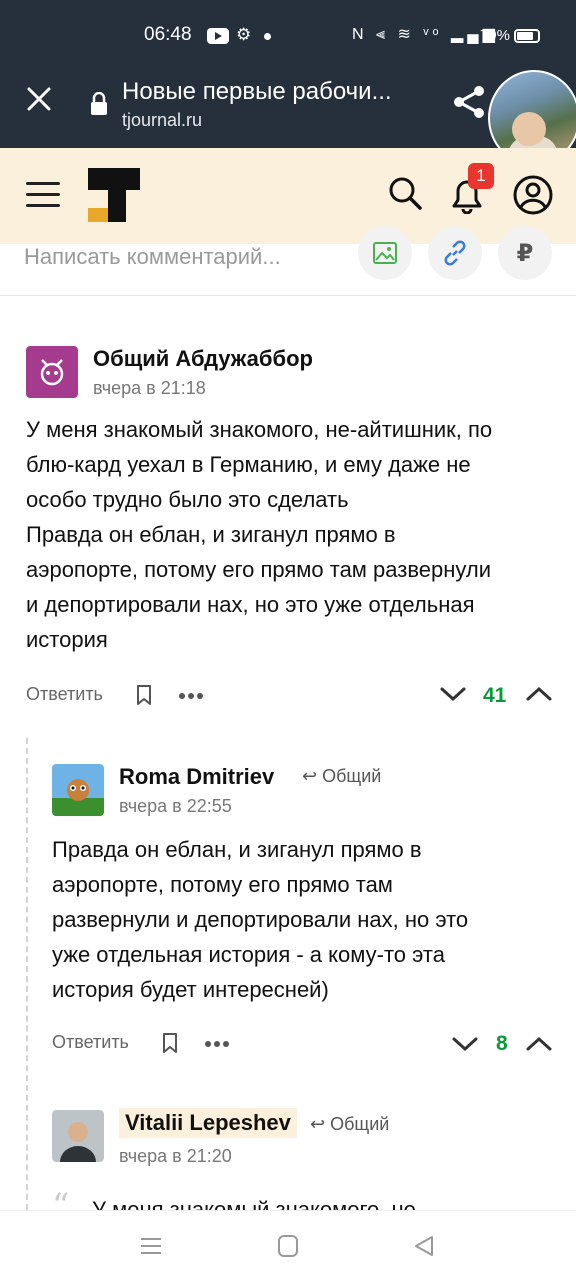 The width and height of the screenshot is (576, 1280). I want to click on tj-logo, so click(114, 195).